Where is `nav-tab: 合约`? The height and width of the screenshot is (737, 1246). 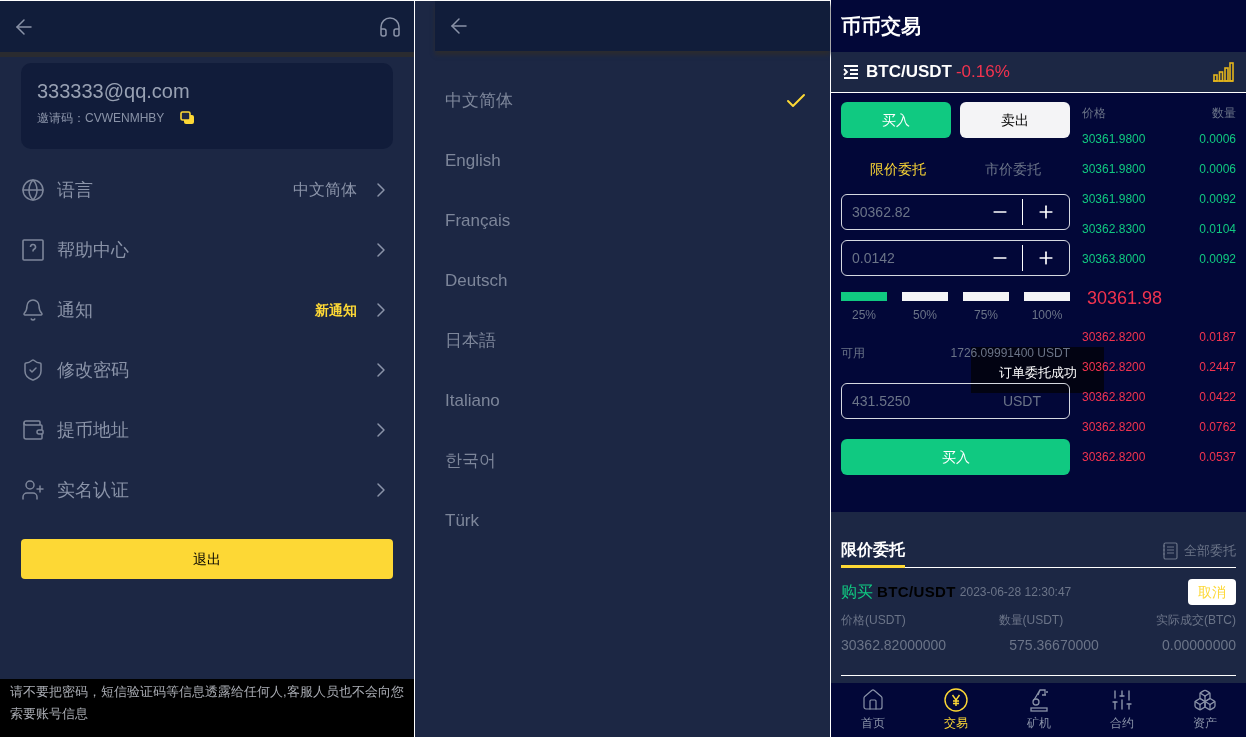 nav-tab: 合约 is located at coordinates (1121, 710).